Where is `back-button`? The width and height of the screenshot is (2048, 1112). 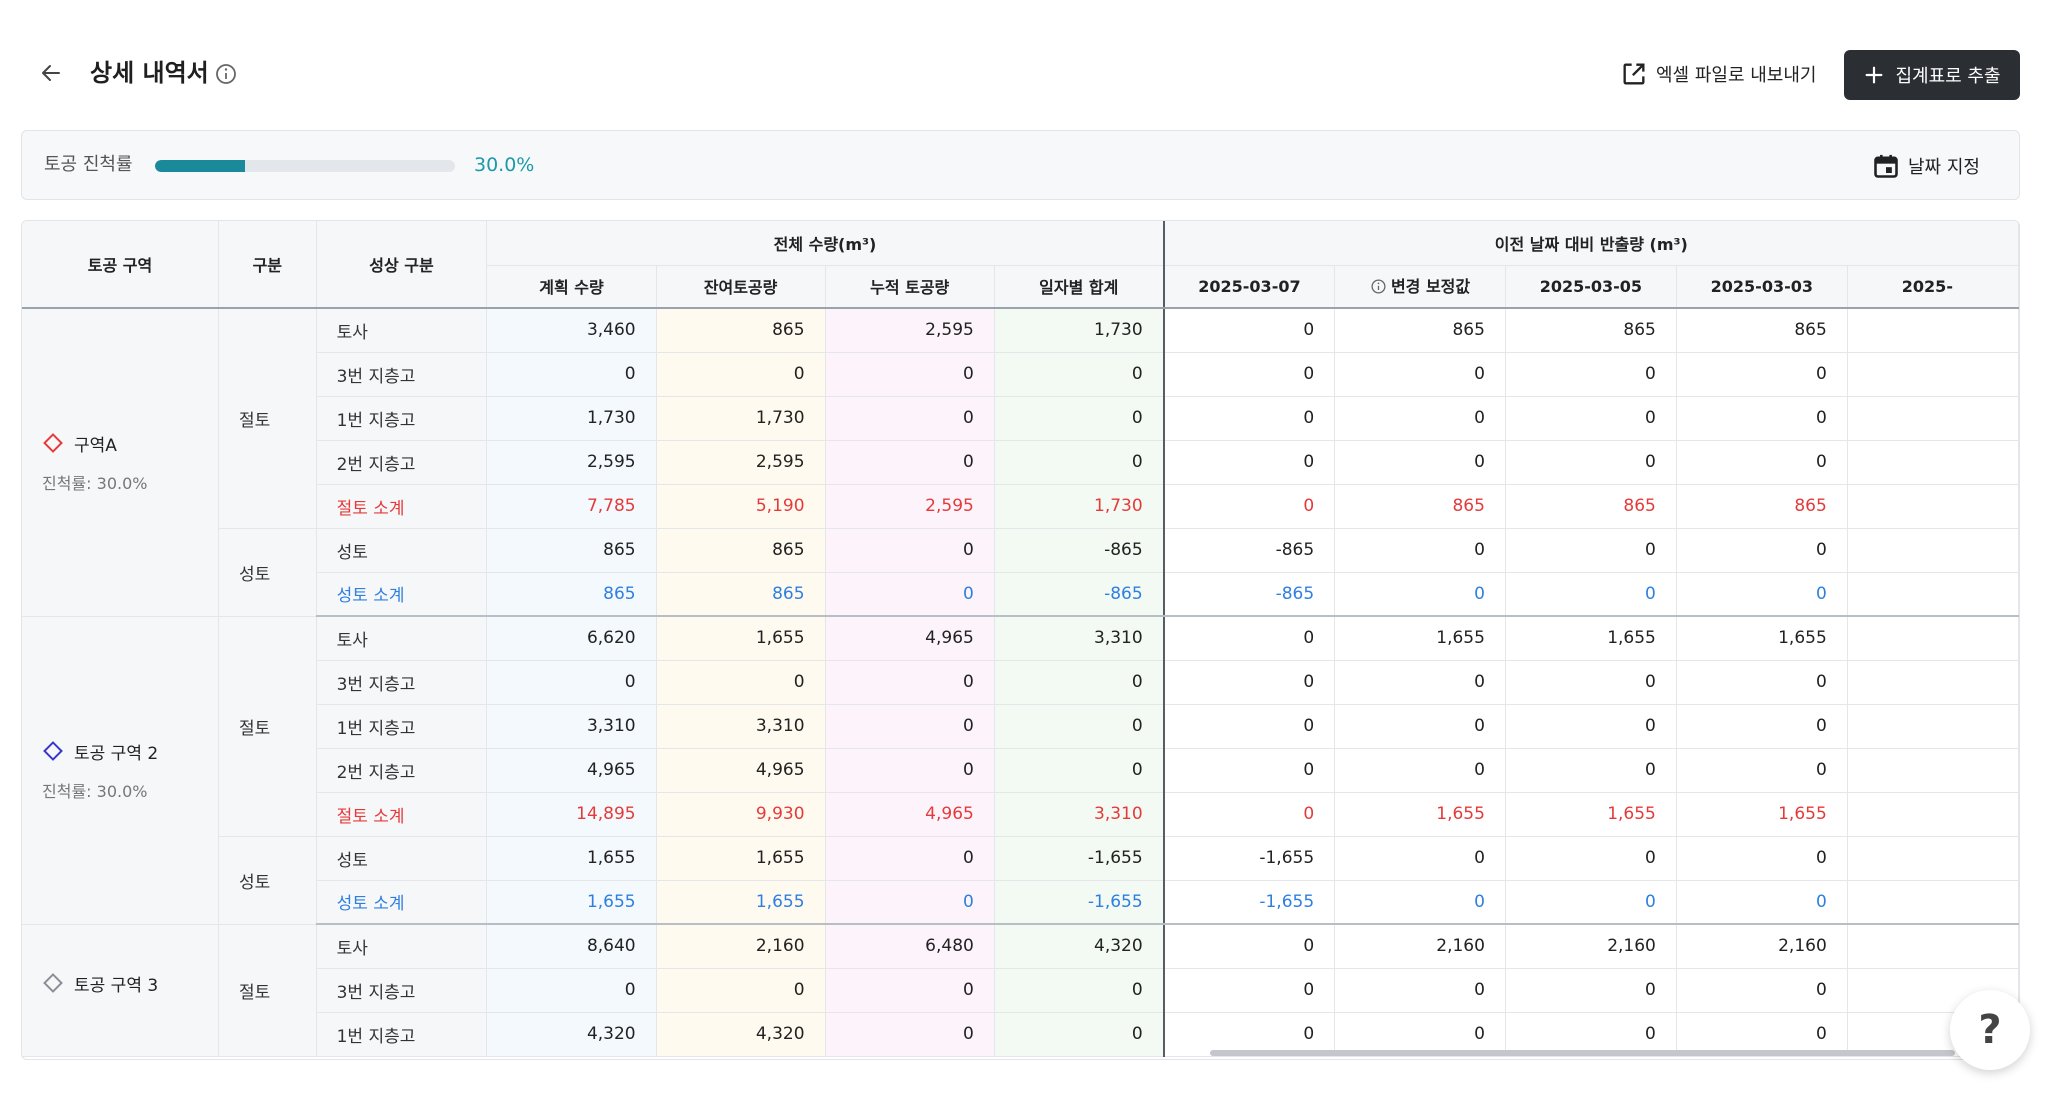
back-button is located at coordinates (51, 73).